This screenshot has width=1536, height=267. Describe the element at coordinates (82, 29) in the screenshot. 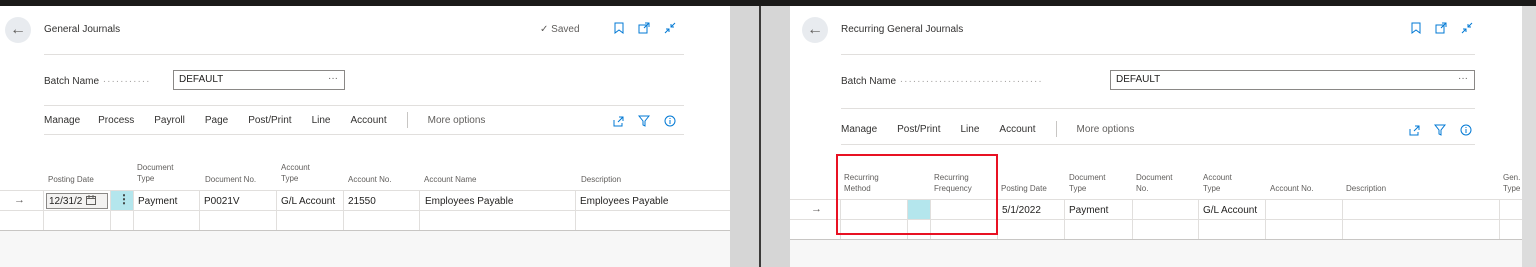

I see `page-title: General Journals` at that location.